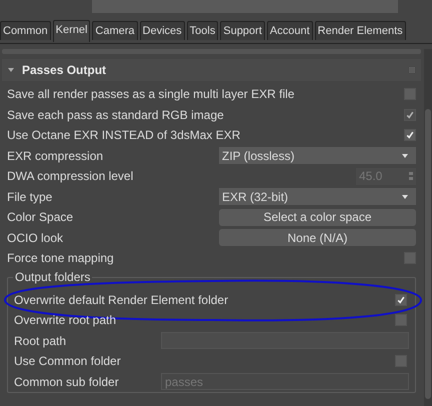  Describe the element at coordinates (40, 217) in the screenshot. I see `field-label: Color Space` at that location.